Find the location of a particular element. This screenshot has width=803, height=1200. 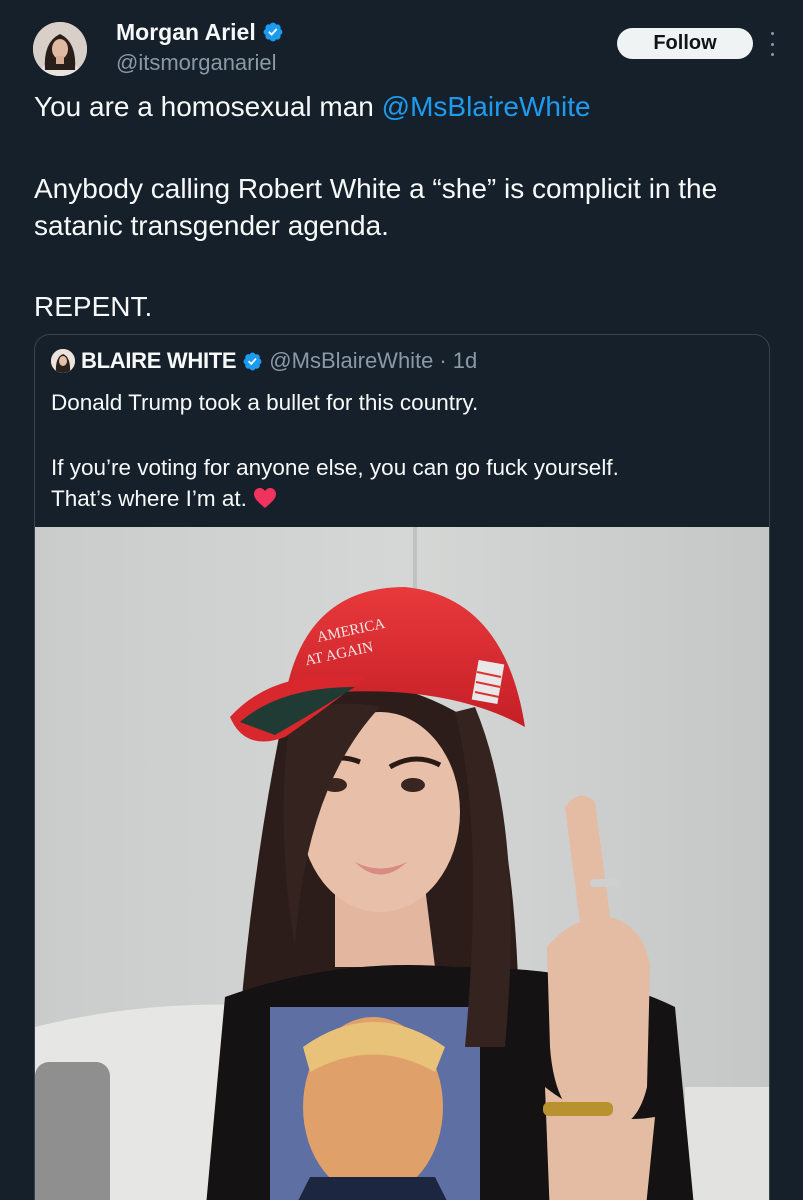

quoted-author-handle: @MsBlaireWhite is located at coordinates (351, 361).